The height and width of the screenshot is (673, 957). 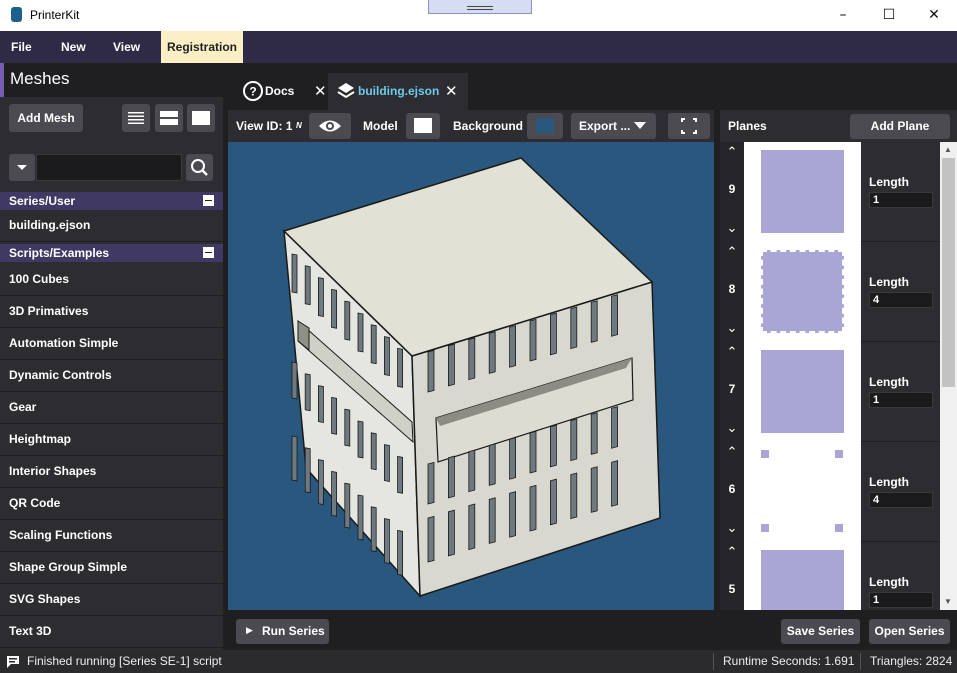 What do you see at coordinates (889, 15) in the screenshot?
I see `maximize-button: ☐` at bounding box center [889, 15].